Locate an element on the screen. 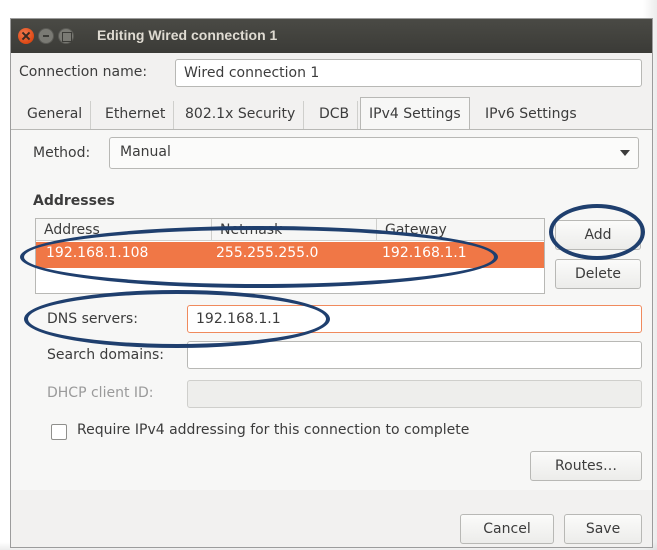 The height and width of the screenshot is (550, 657). method-label: Method: is located at coordinates (62, 153).